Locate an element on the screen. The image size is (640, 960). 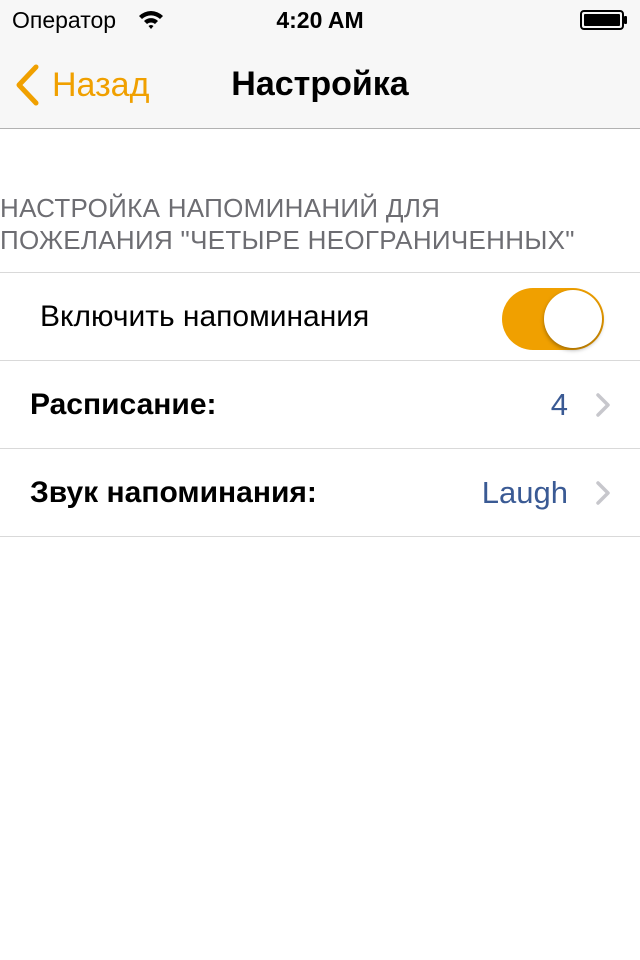
section-header-line-2: ПОЖЕЛАНИЯ "ЧЕТЫРЕ НЕОГРАНИЧЕННЫХ" is located at coordinates (287, 240).